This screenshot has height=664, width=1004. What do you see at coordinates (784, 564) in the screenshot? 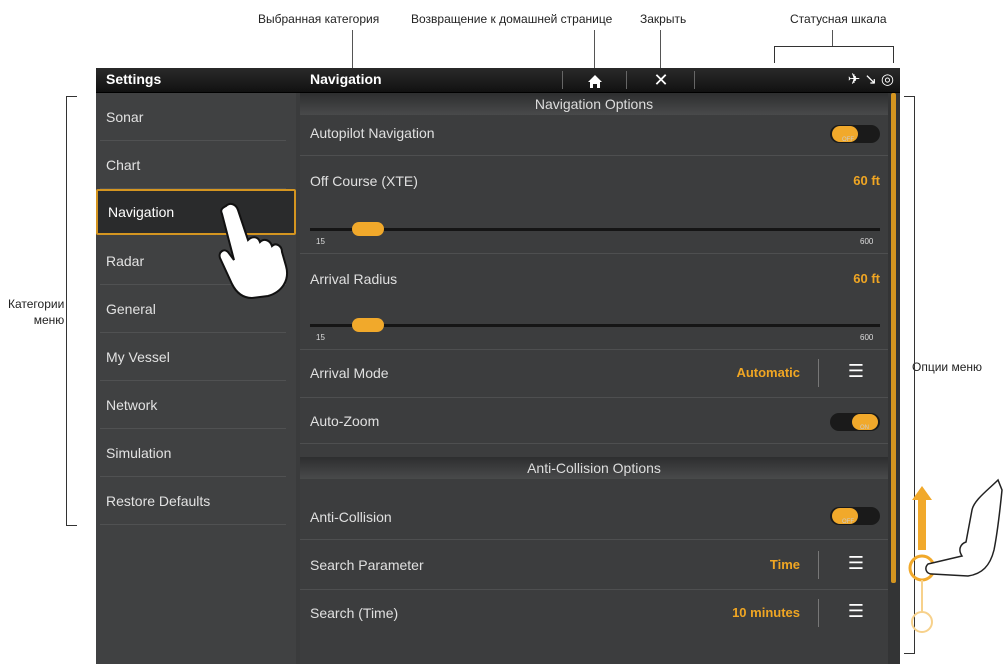
I see `search-parameter-value: Time` at bounding box center [784, 564].